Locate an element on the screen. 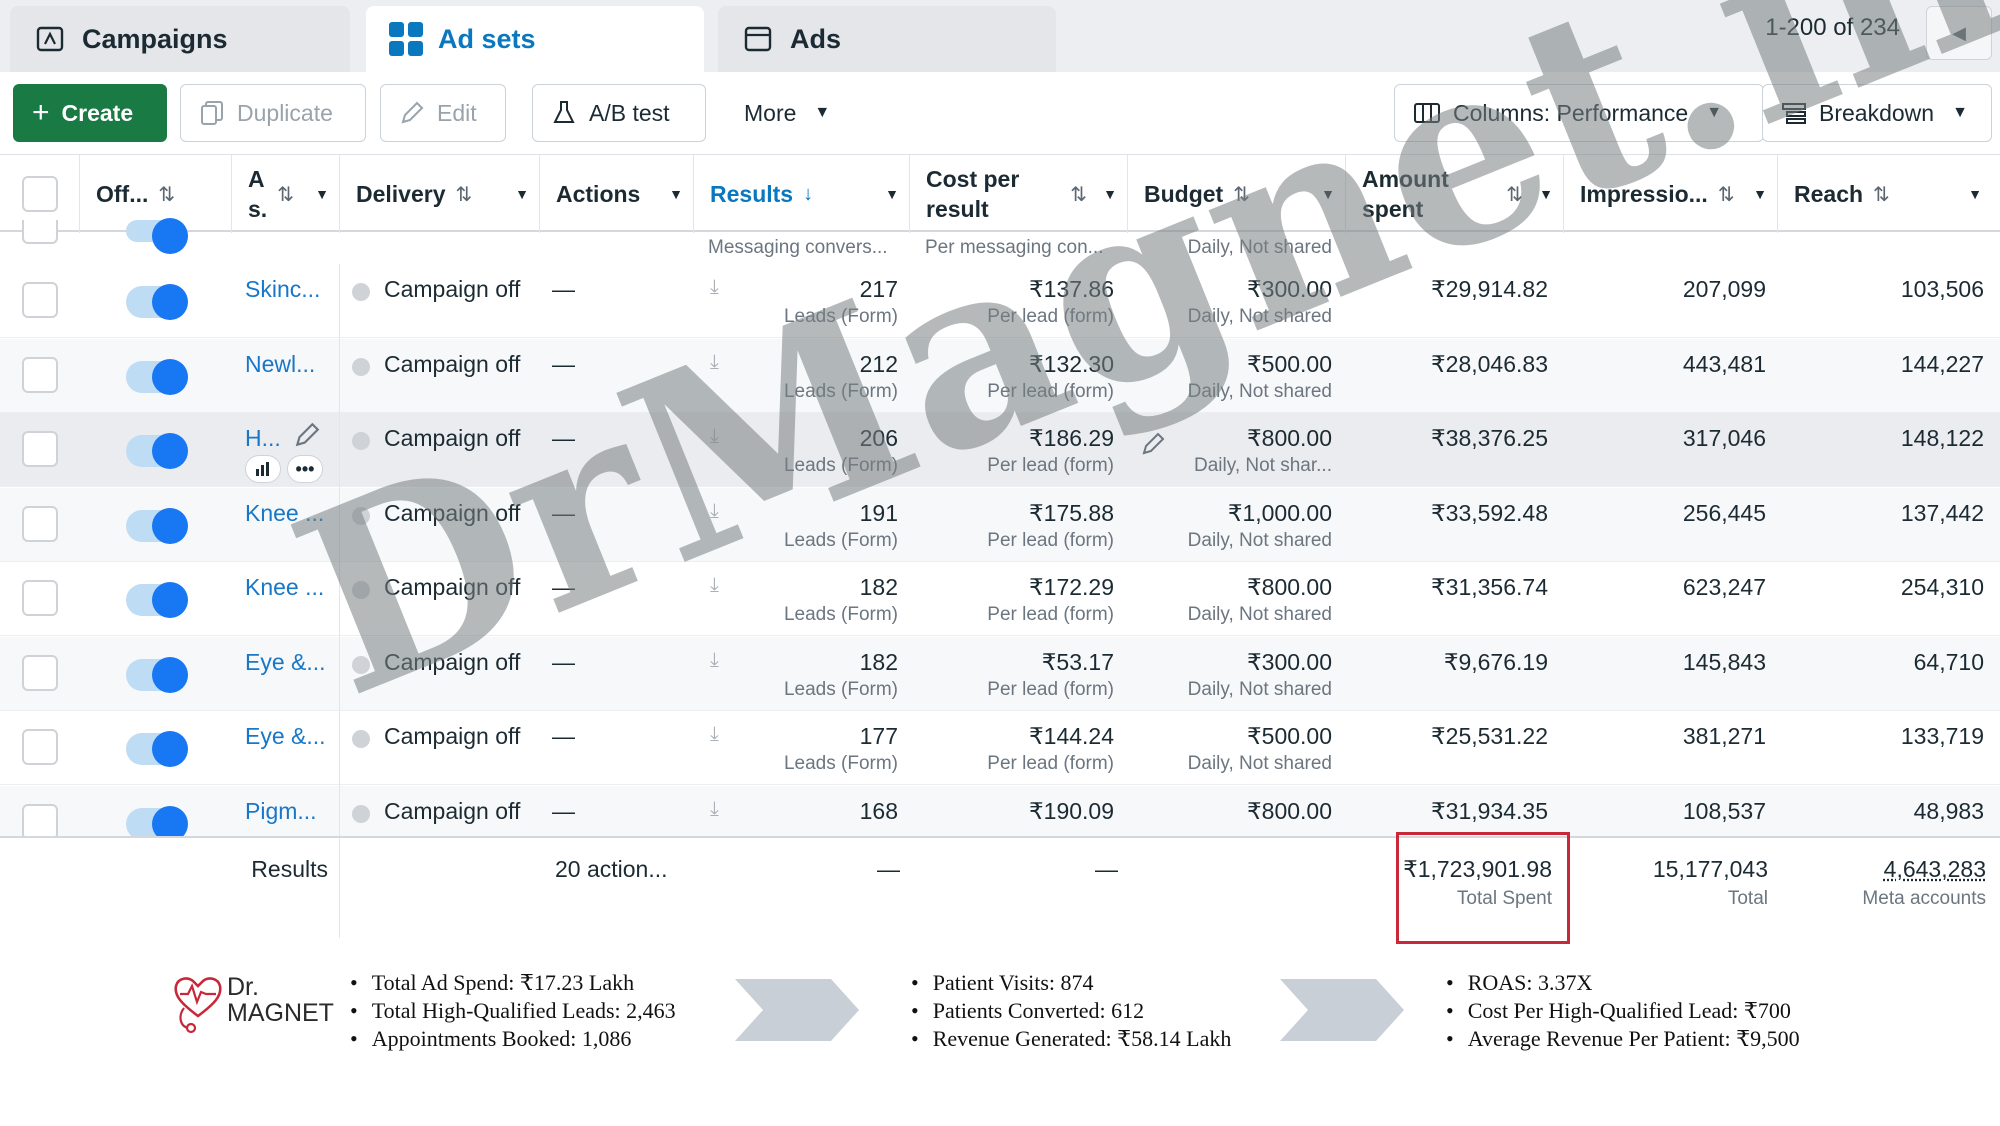 The image size is (2000, 1126). header-delivery: Delivery ⇅ ▼ is located at coordinates (440, 194).